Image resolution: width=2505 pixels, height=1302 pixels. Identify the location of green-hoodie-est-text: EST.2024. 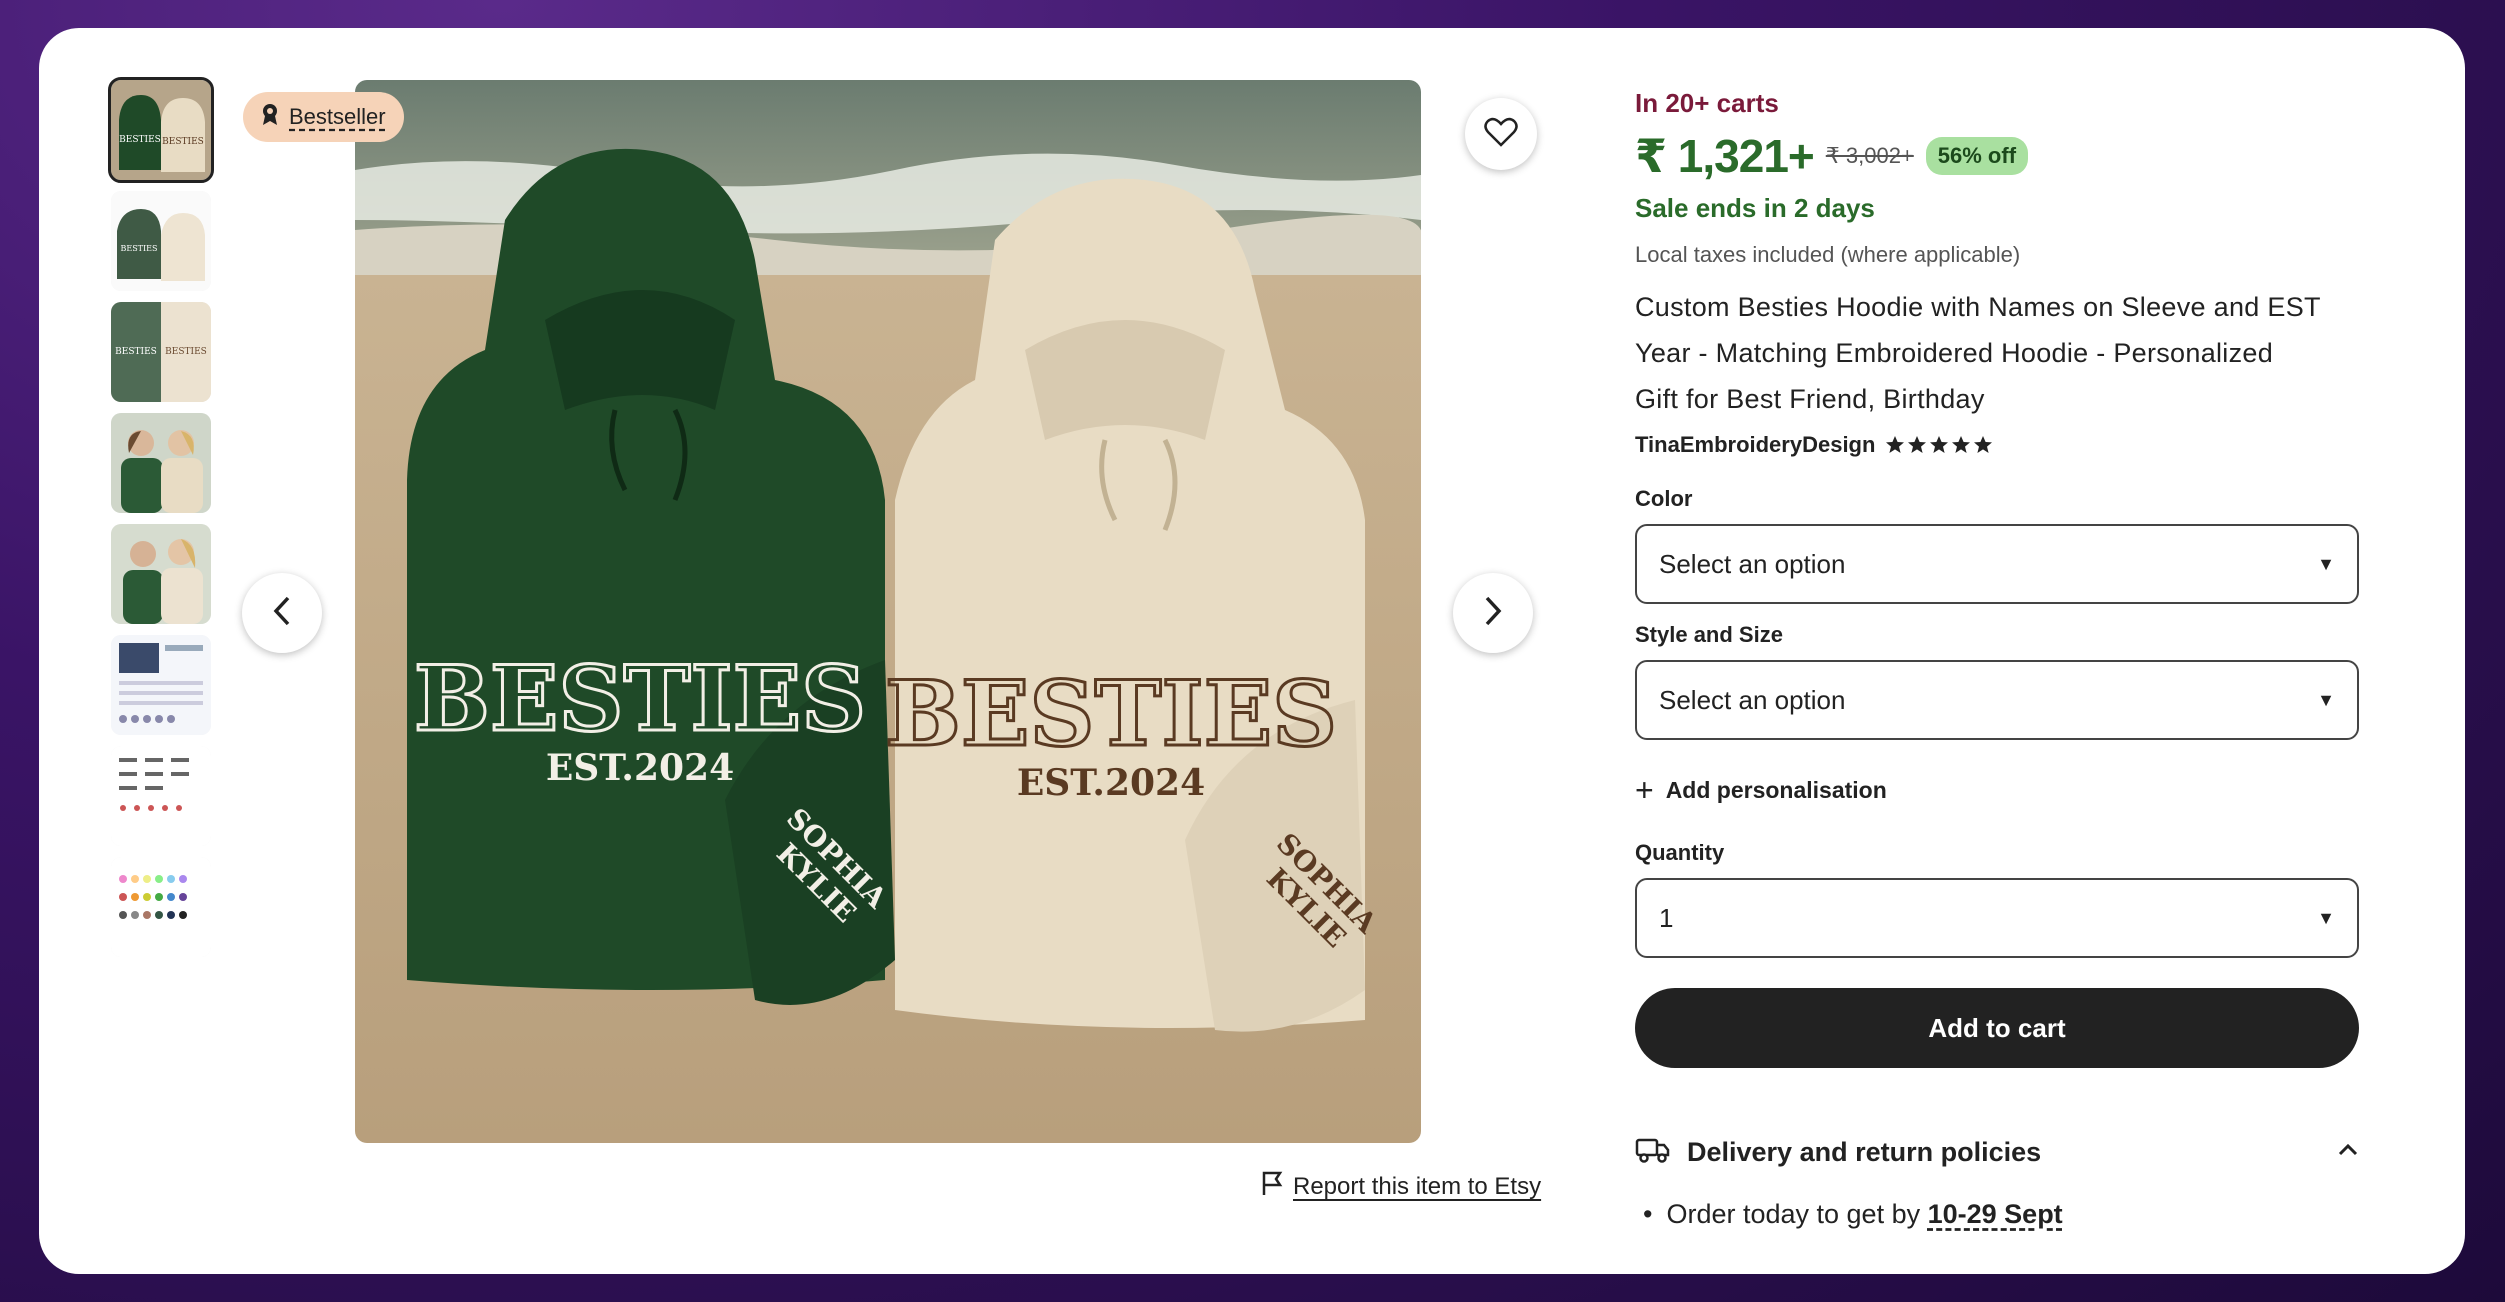
(640, 768).